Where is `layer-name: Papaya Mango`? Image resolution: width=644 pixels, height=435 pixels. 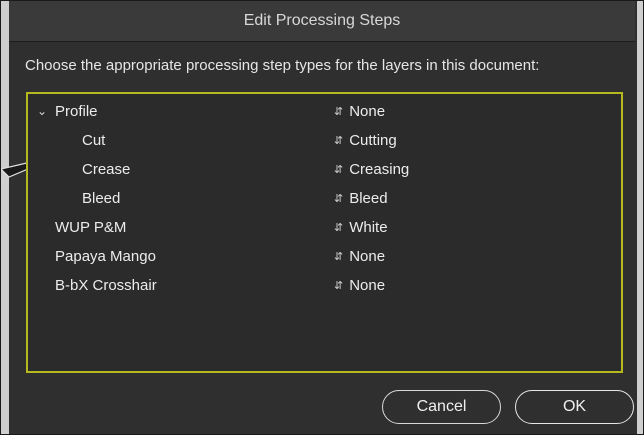
layer-name: Papaya Mango is located at coordinates (105, 256).